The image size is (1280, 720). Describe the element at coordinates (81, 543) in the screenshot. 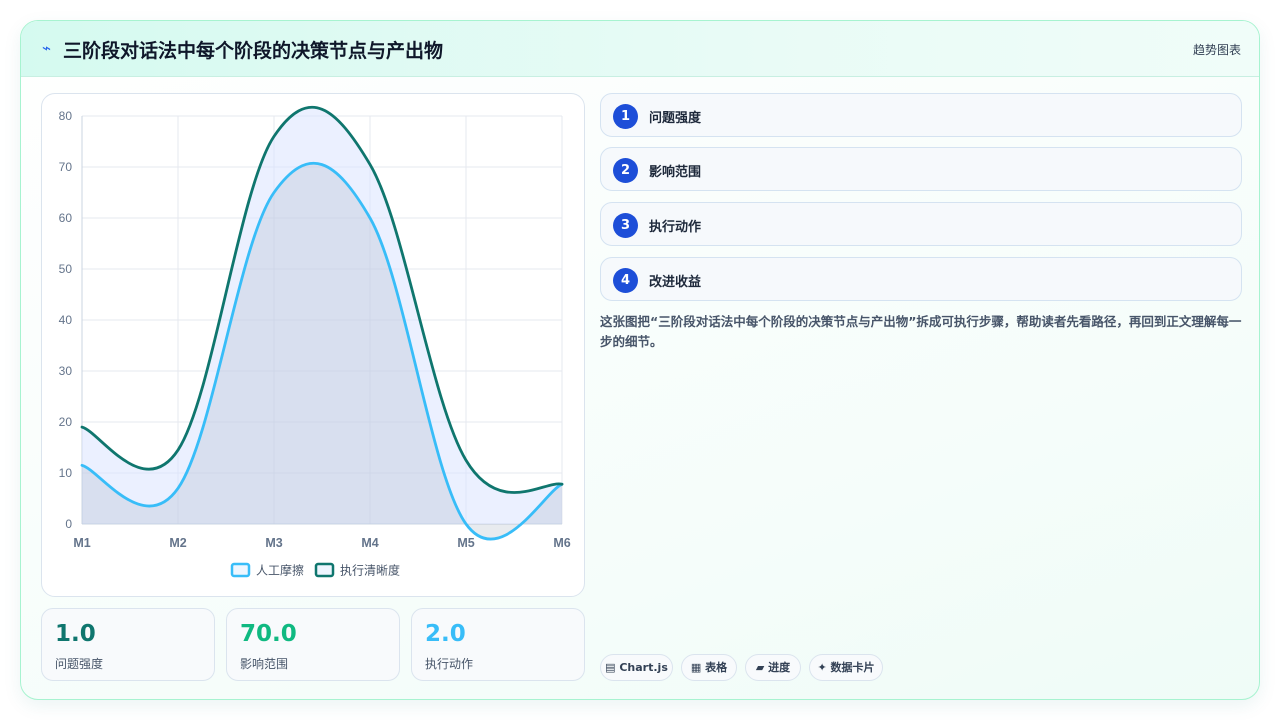

I see `x-tick-label: M1` at that location.